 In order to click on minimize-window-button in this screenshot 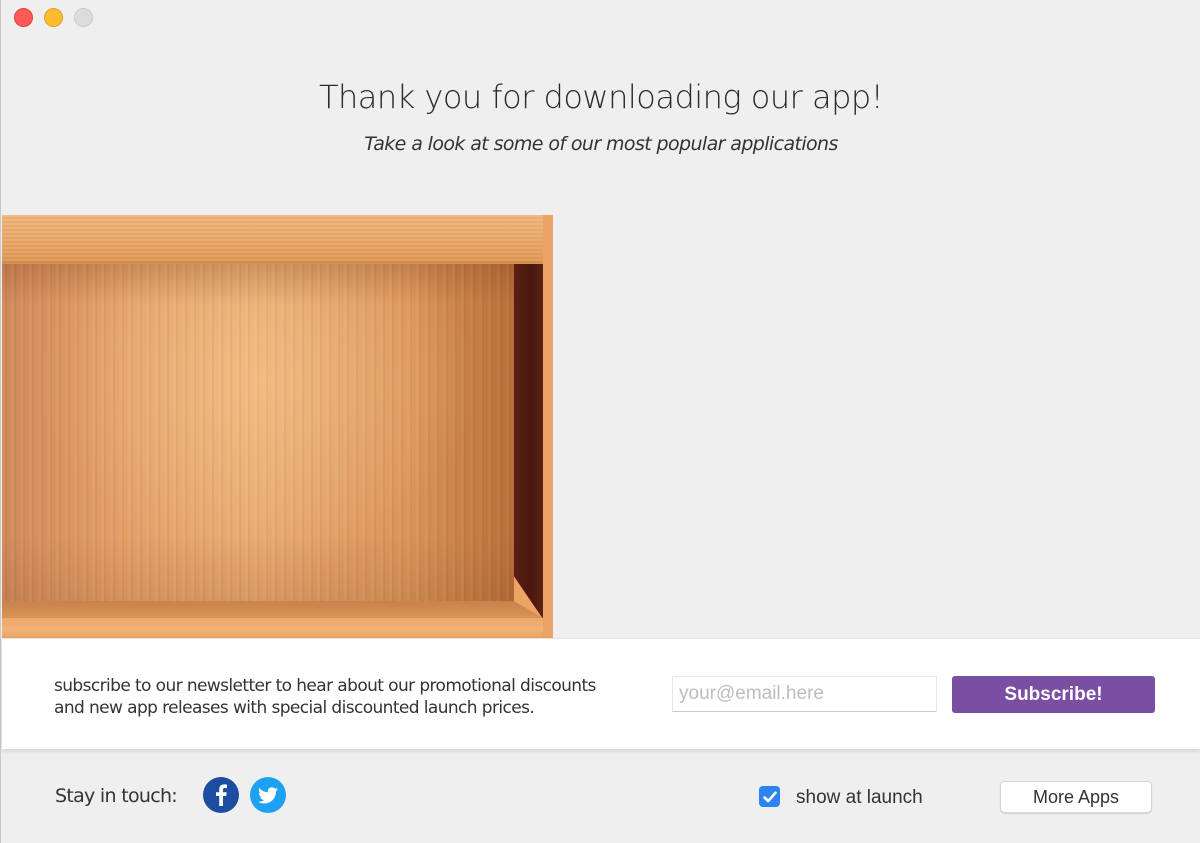, I will do `click(53, 17)`.